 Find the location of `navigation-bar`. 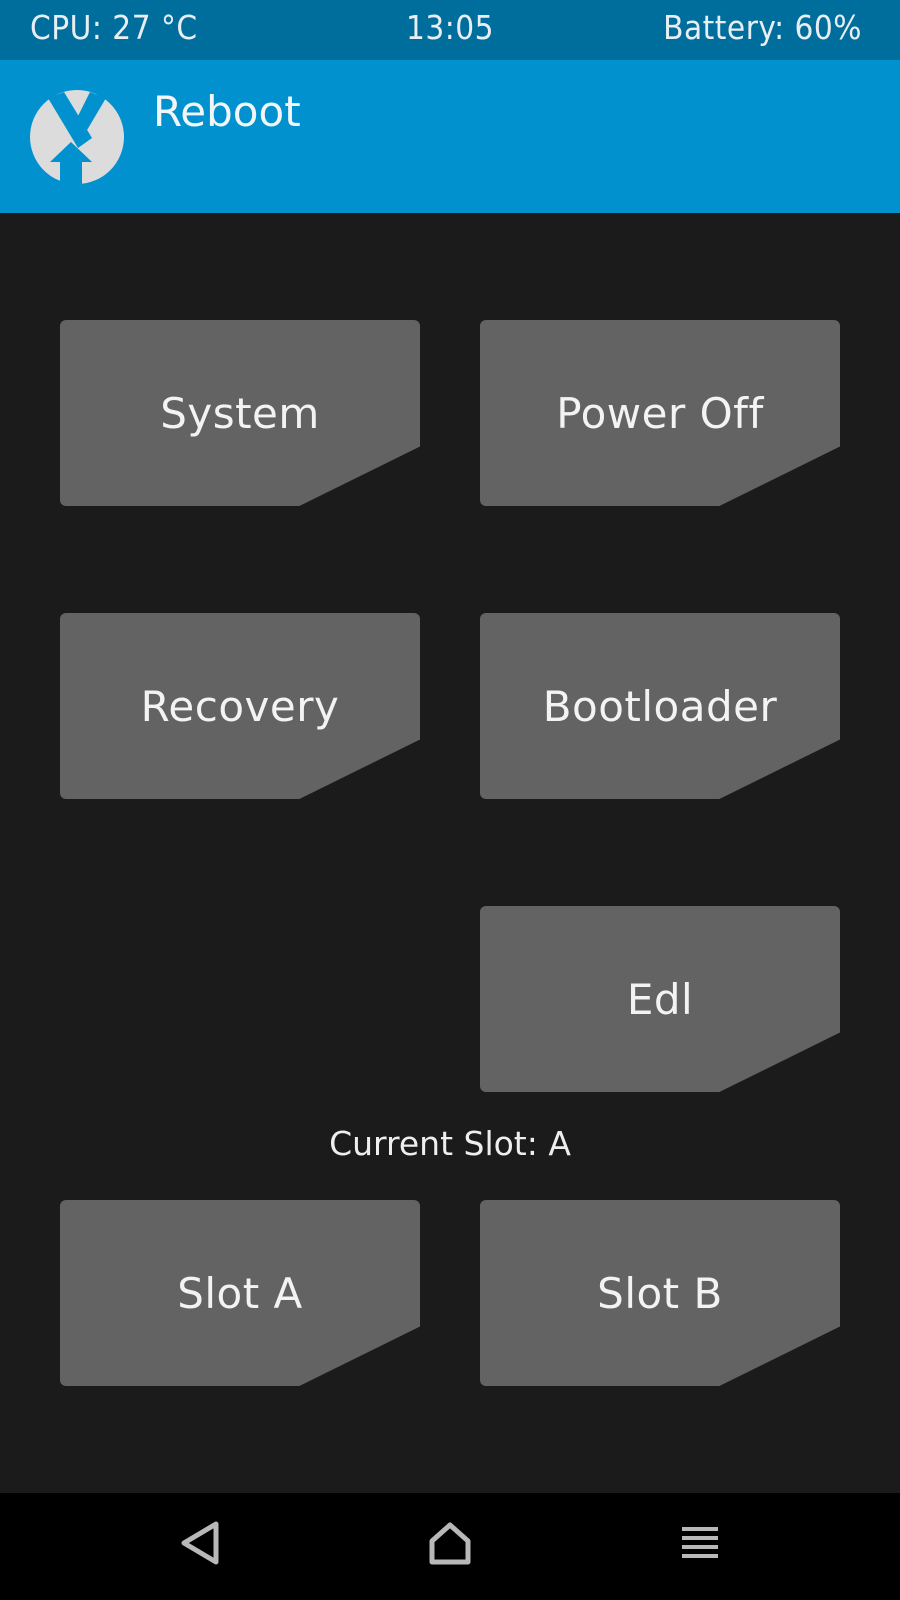

navigation-bar is located at coordinates (450, 1546).